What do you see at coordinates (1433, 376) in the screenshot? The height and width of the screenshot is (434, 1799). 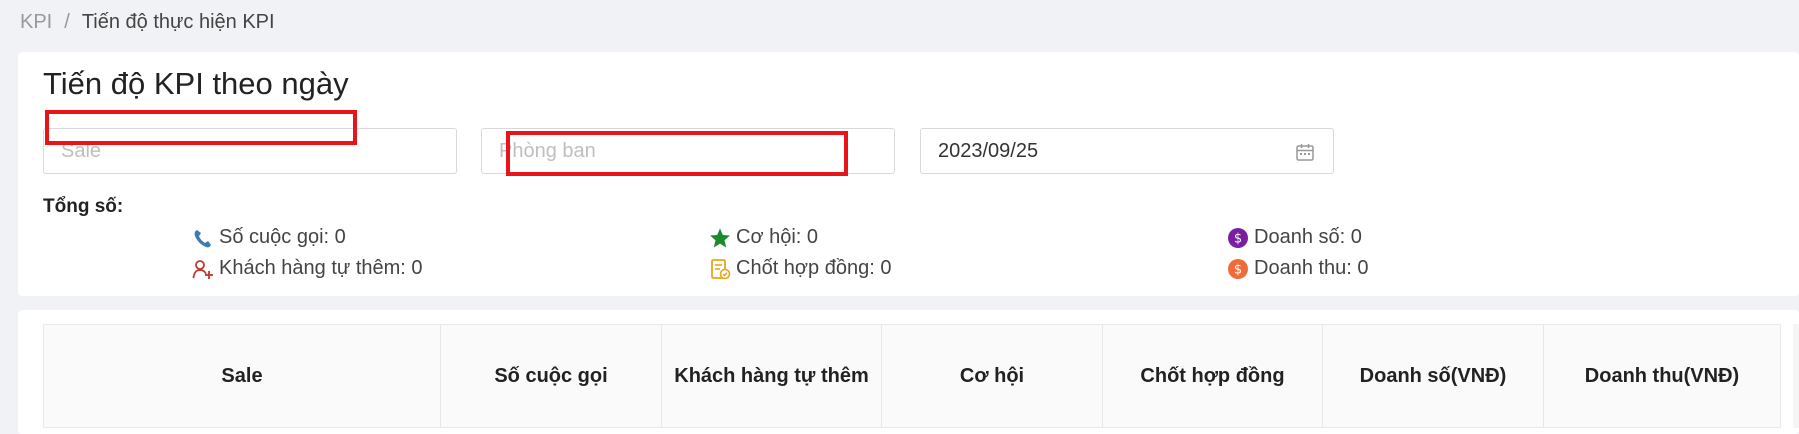 I see `column-header-sales: Doanh số(VNĐ)` at bounding box center [1433, 376].